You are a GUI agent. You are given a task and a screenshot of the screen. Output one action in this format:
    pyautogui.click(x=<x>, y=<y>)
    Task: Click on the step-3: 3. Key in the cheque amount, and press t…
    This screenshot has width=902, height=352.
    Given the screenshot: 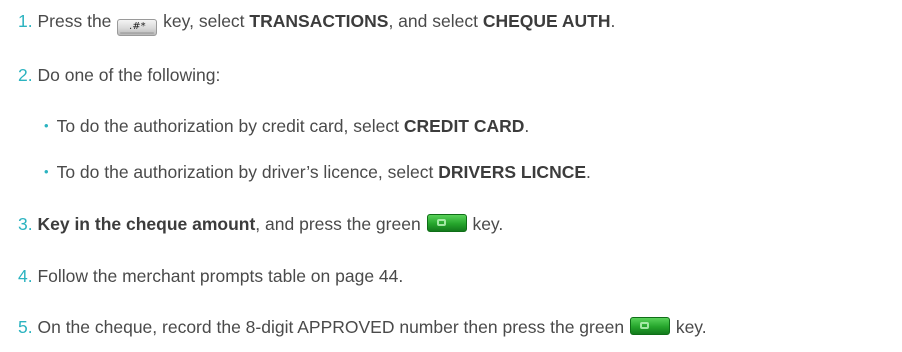 What is the action you would take?
    pyautogui.click(x=260, y=224)
    